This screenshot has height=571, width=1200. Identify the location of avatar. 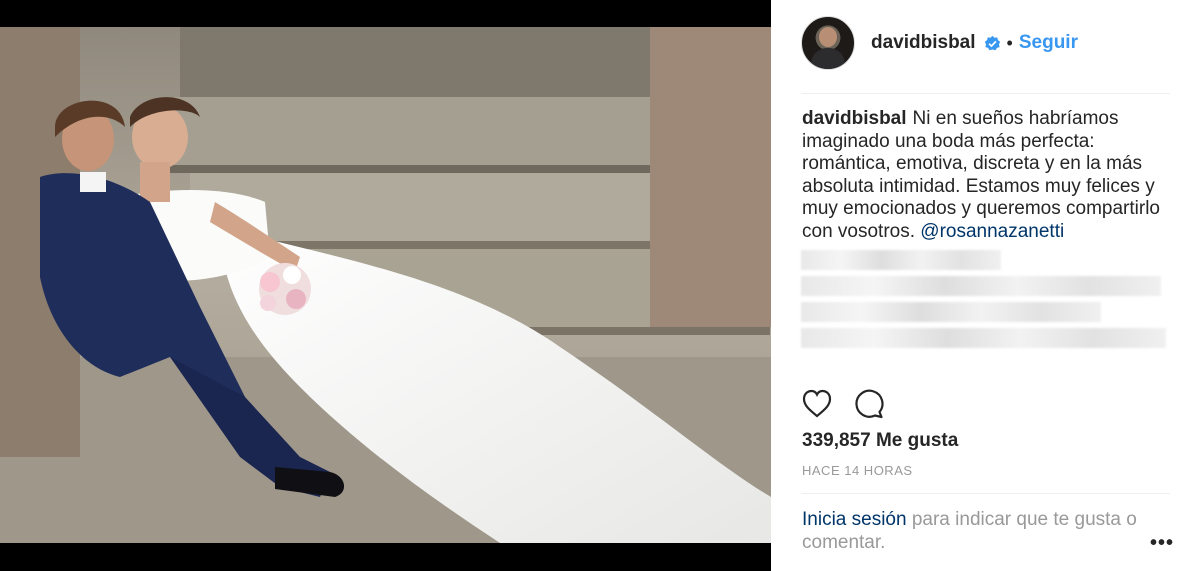
(828, 43).